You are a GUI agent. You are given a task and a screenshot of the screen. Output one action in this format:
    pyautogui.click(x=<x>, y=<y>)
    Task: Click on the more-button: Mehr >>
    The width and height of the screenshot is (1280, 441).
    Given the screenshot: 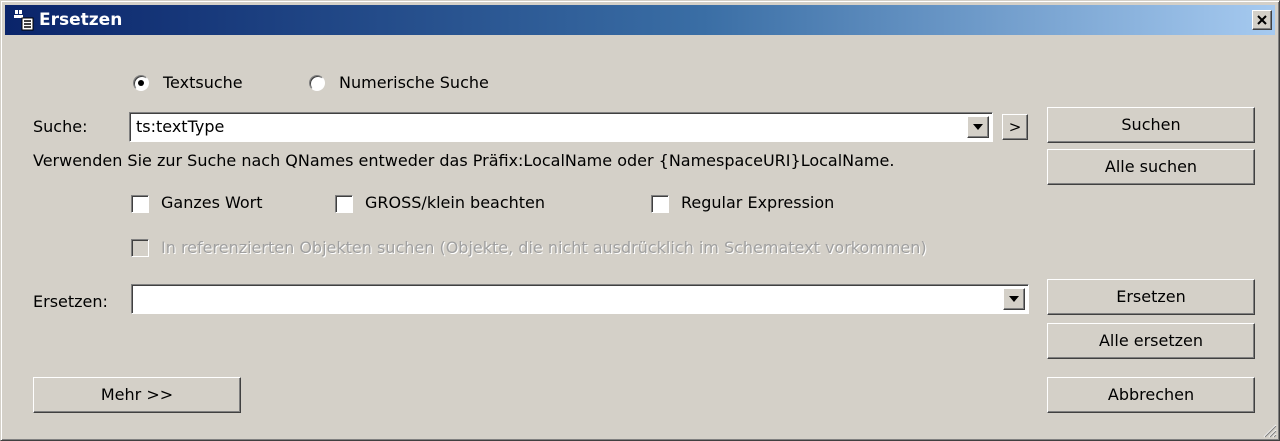 What is the action you would take?
    pyautogui.click(x=137, y=395)
    